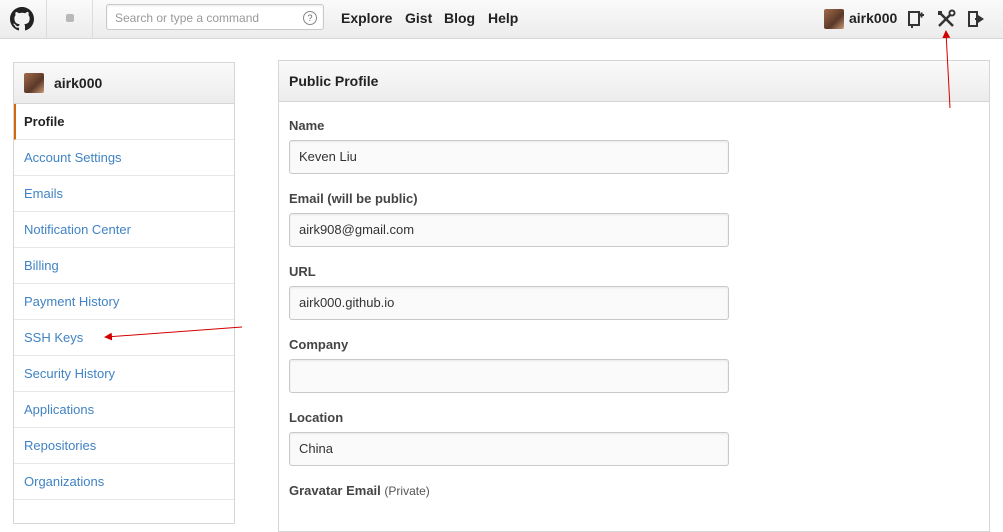 The image size is (1003, 532). I want to click on sidebar-item-security-history: Security History, so click(124, 374).